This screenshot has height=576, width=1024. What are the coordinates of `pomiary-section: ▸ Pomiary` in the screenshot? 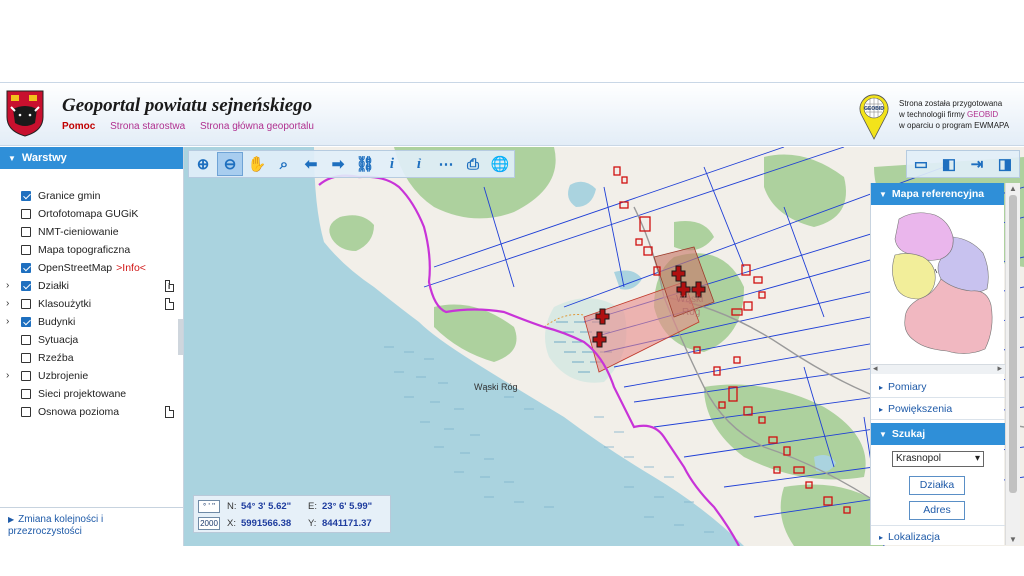 It's located at (938, 387).